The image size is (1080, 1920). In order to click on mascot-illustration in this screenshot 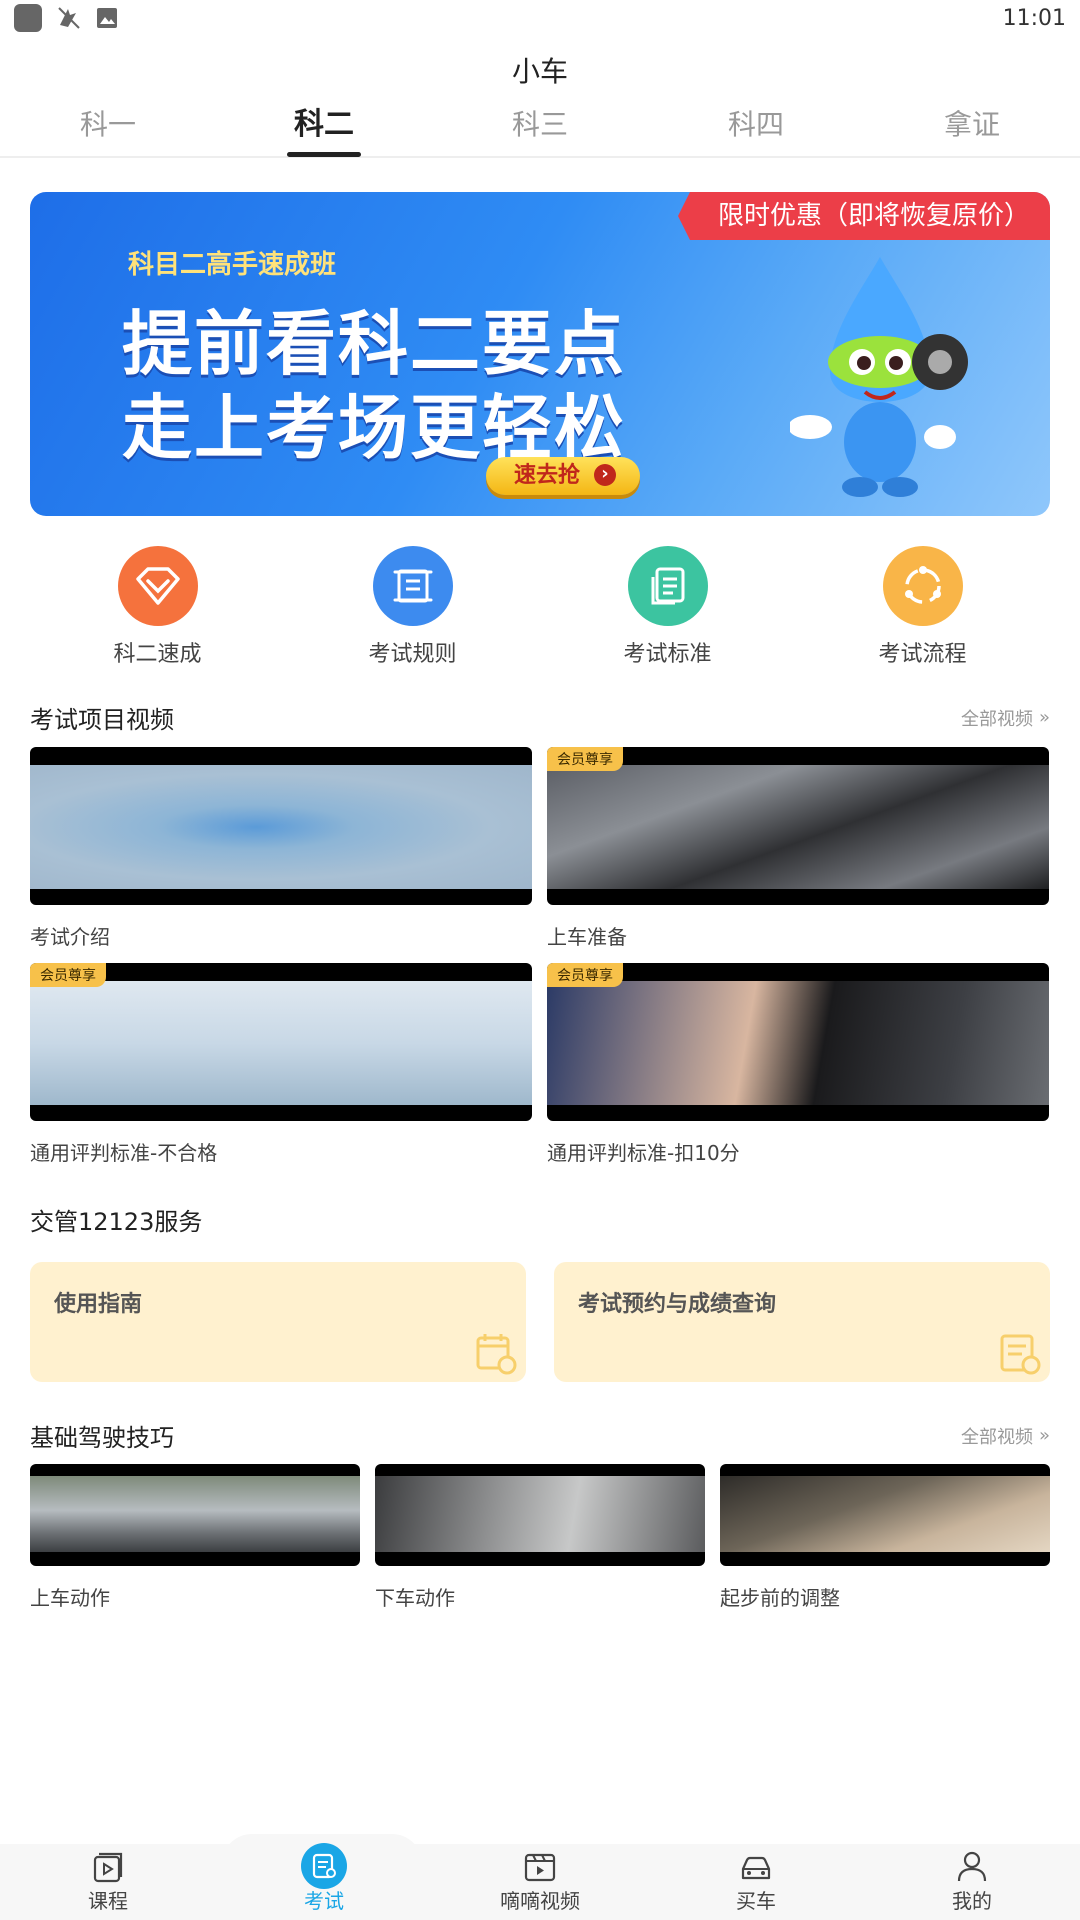, I will do `click(879, 377)`.